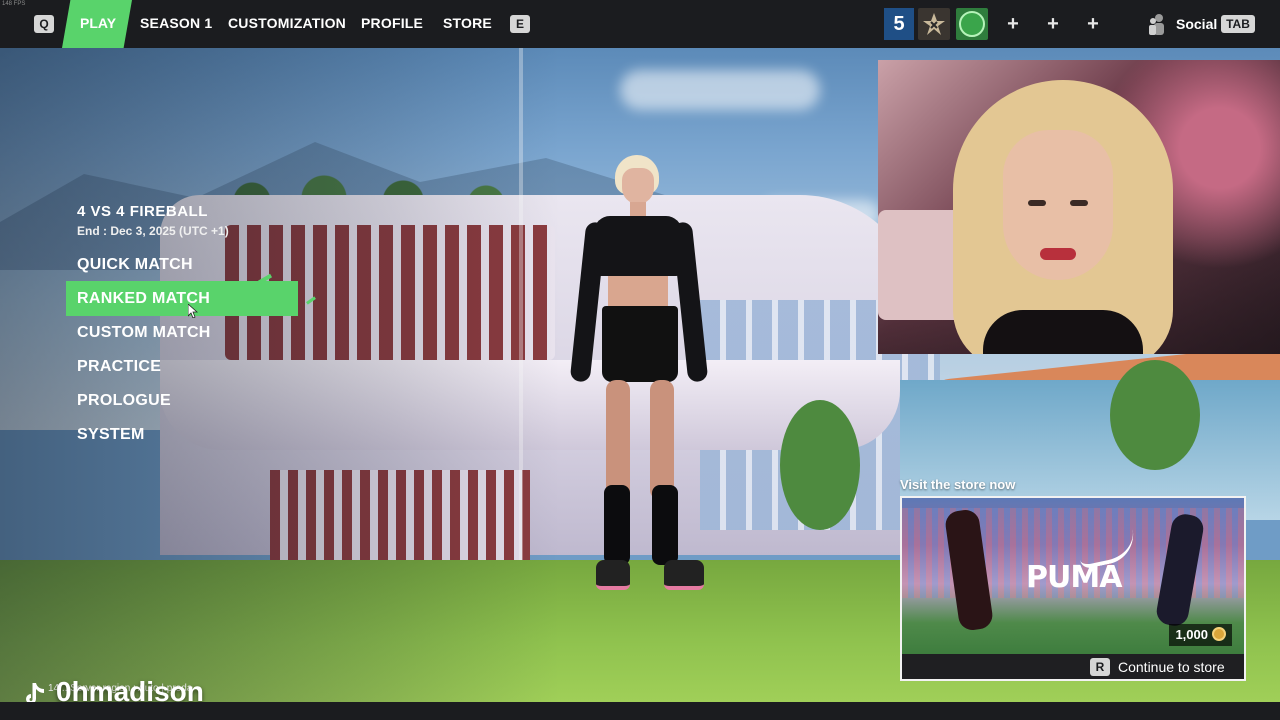  What do you see at coordinates (958, 484) in the screenshot?
I see `store-promo-label: Visit the store now` at bounding box center [958, 484].